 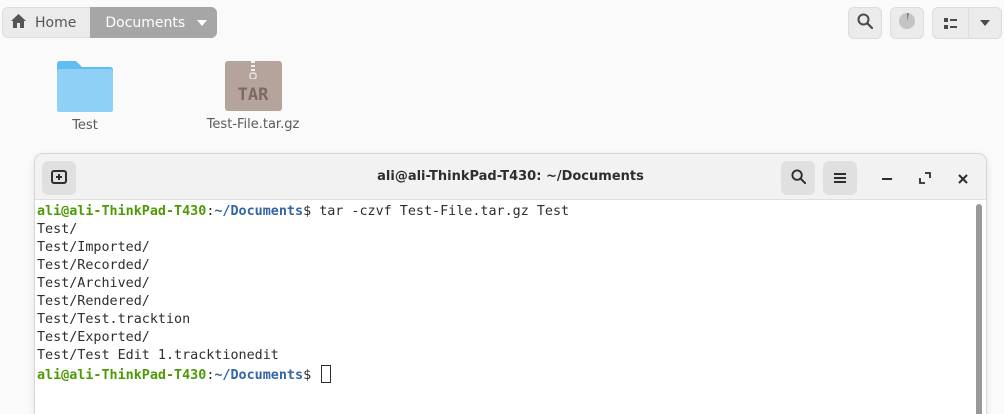 I want to click on output-line: Test/Test Edit 1.tracktionedit, so click(x=158, y=355).